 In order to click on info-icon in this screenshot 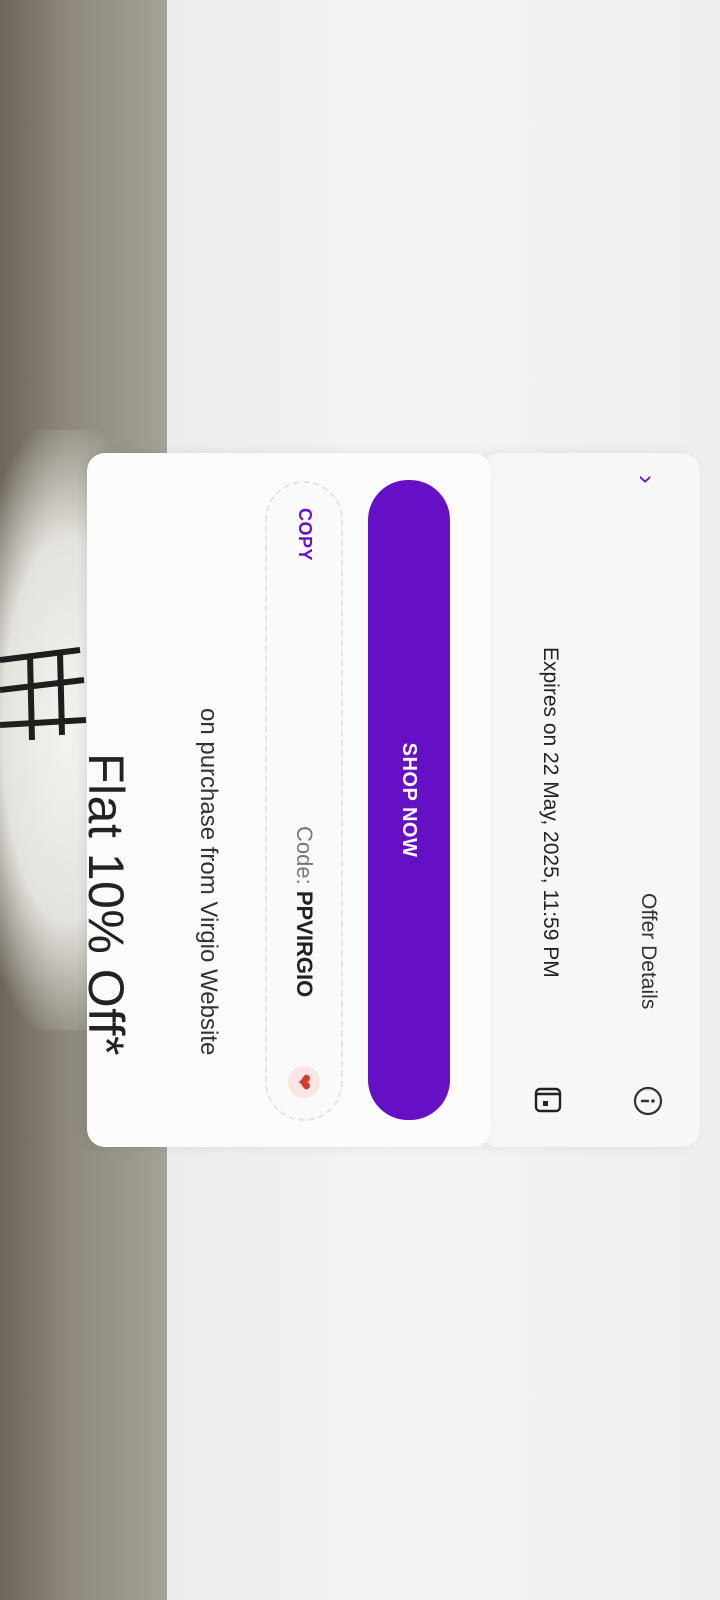, I will do `click(648, 1101)`.